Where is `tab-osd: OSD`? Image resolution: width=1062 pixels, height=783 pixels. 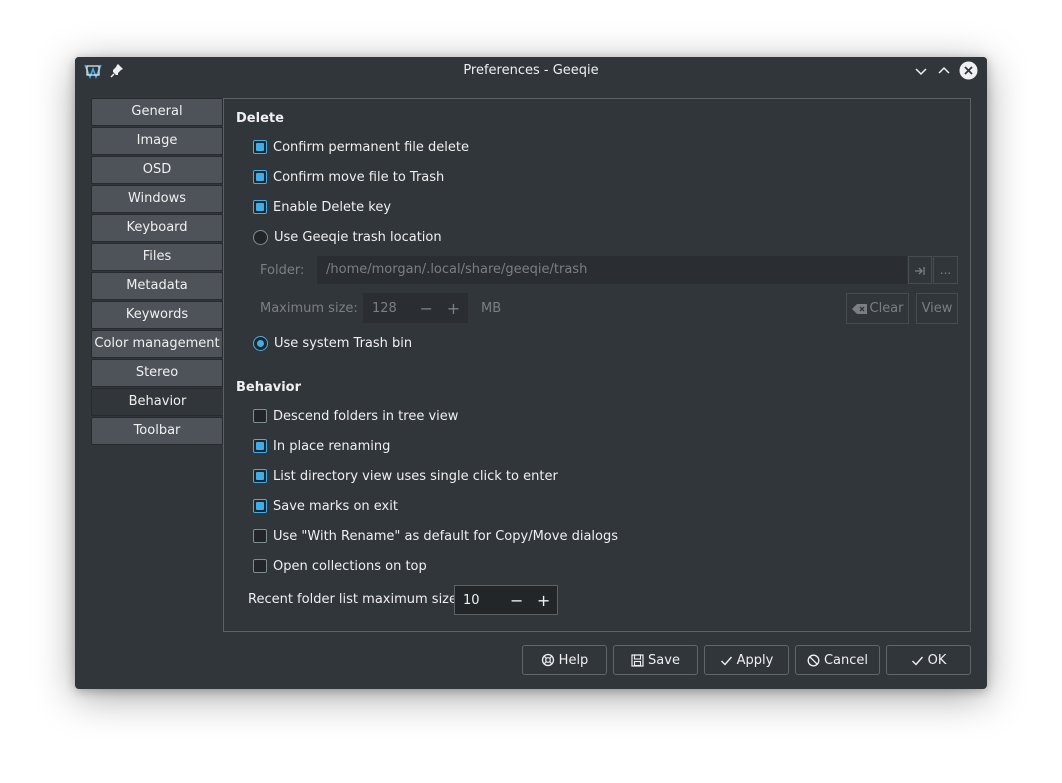
tab-osd: OSD is located at coordinates (157, 170).